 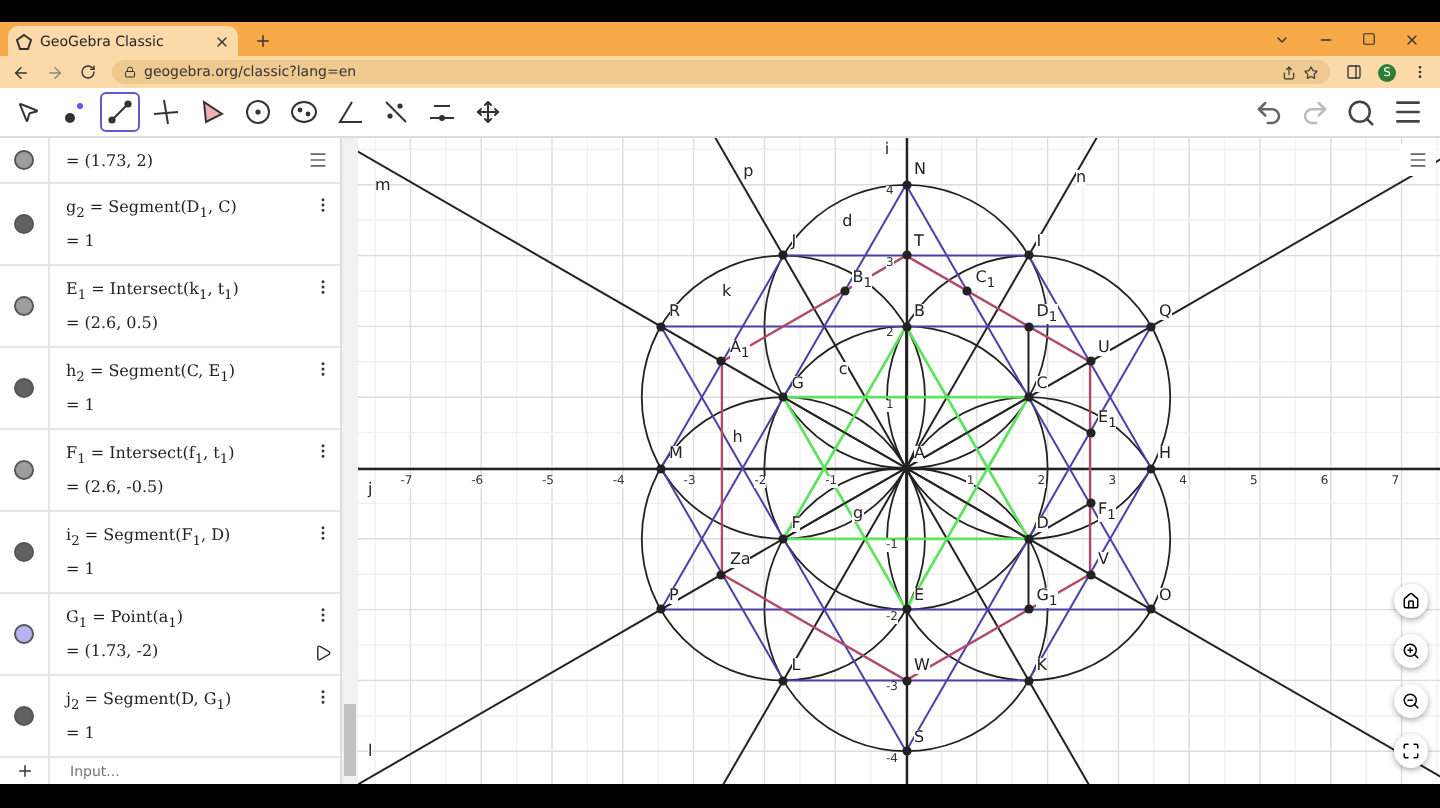 I want to click on angle-icon, so click(x=350, y=112).